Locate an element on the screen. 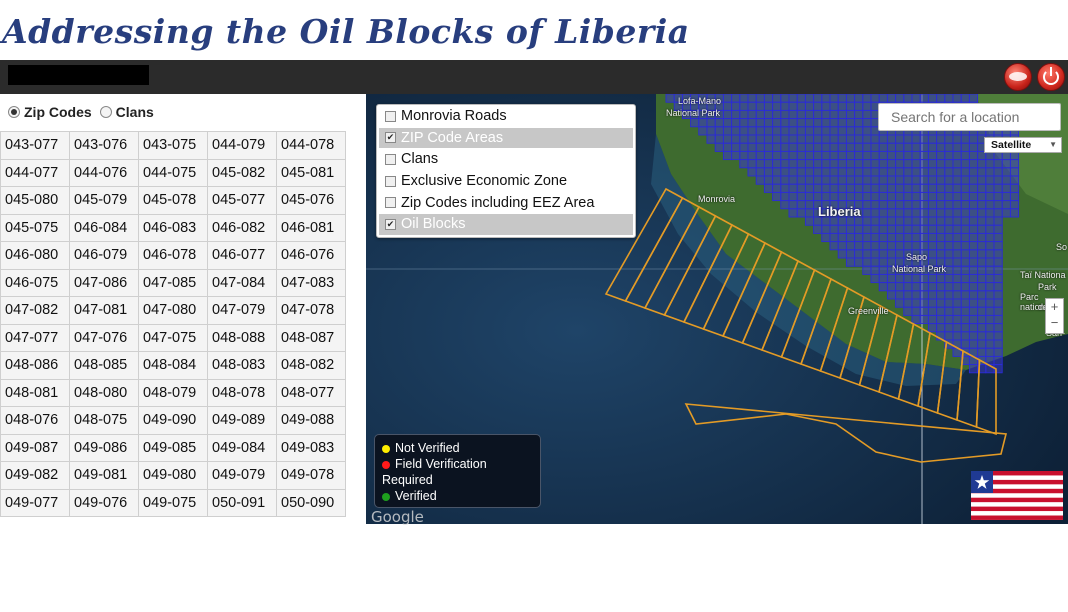  table-row: 046-080 046-079 046-078 046-077 046-076 is located at coordinates (173, 255).